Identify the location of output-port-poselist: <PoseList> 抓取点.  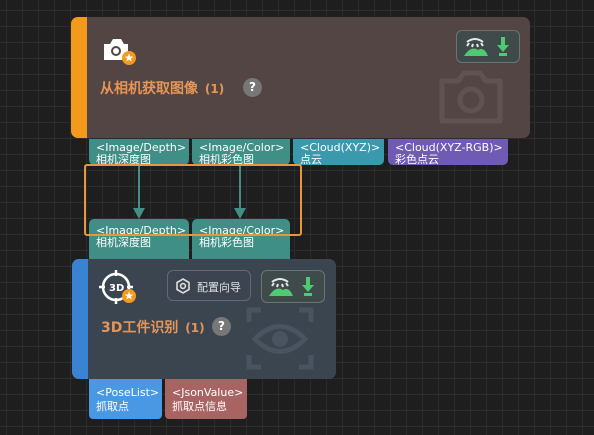
(125, 399).